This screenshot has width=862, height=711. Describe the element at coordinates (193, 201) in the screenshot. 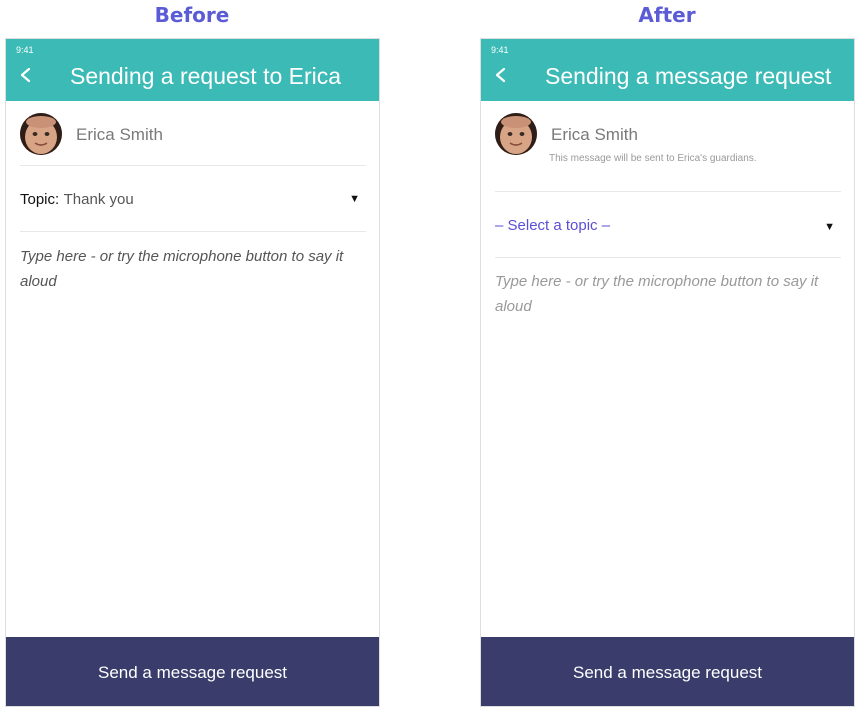

I see `topic-select: Topic: Thank you ▼` at that location.